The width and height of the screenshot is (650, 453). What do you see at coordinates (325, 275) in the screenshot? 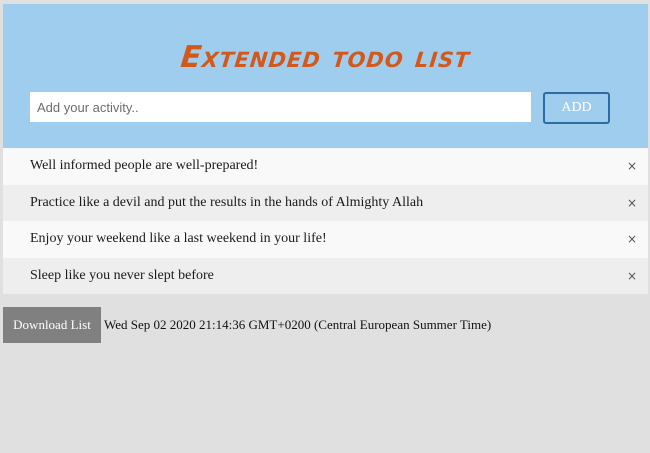
I see `todo-item: Sleep like you never slept before ×` at bounding box center [325, 275].